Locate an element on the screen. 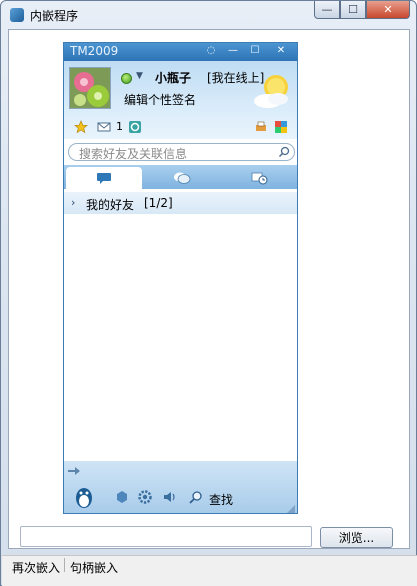 The width and height of the screenshot is (417, 586). group-chat-icon is located at coordinates (182, 178).